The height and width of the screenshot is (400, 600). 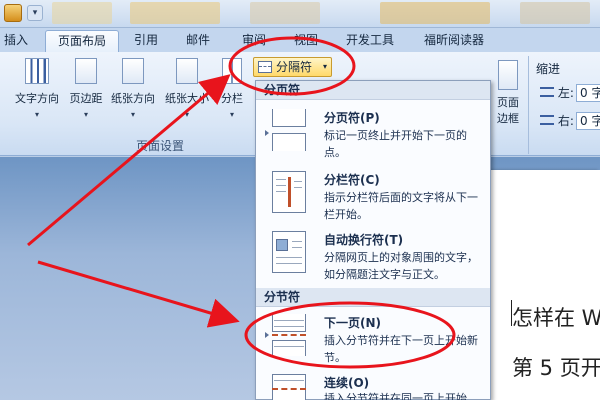 What do you see at coordinates (133, 71) in the screenshot?
I see `orientation-icon` at bounding box center [133, 71].